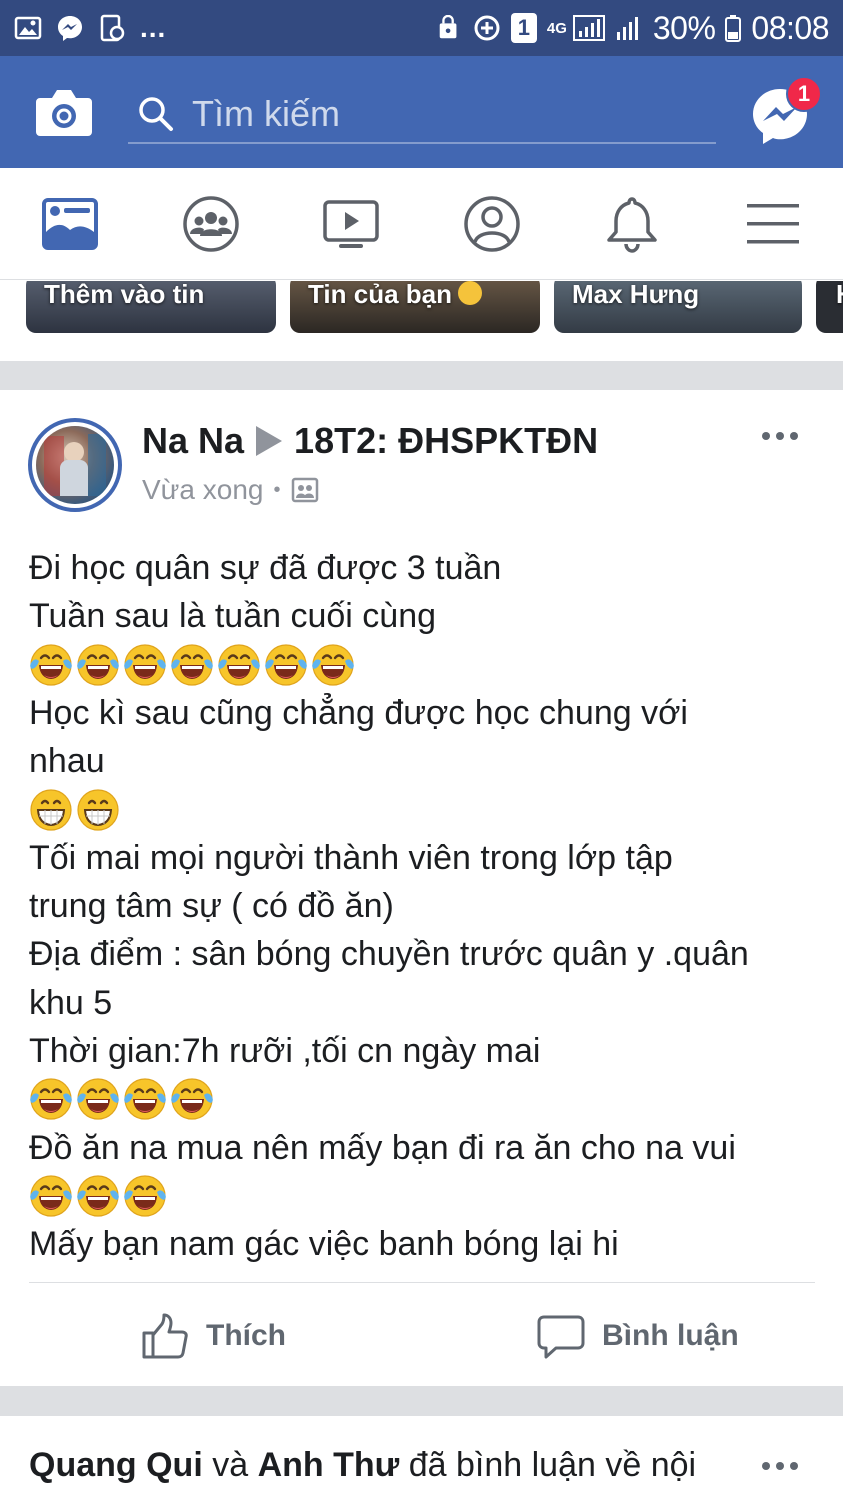 This screenshot has height=1498, width=843. I want to click on tab-notifications, so click(632, 223).